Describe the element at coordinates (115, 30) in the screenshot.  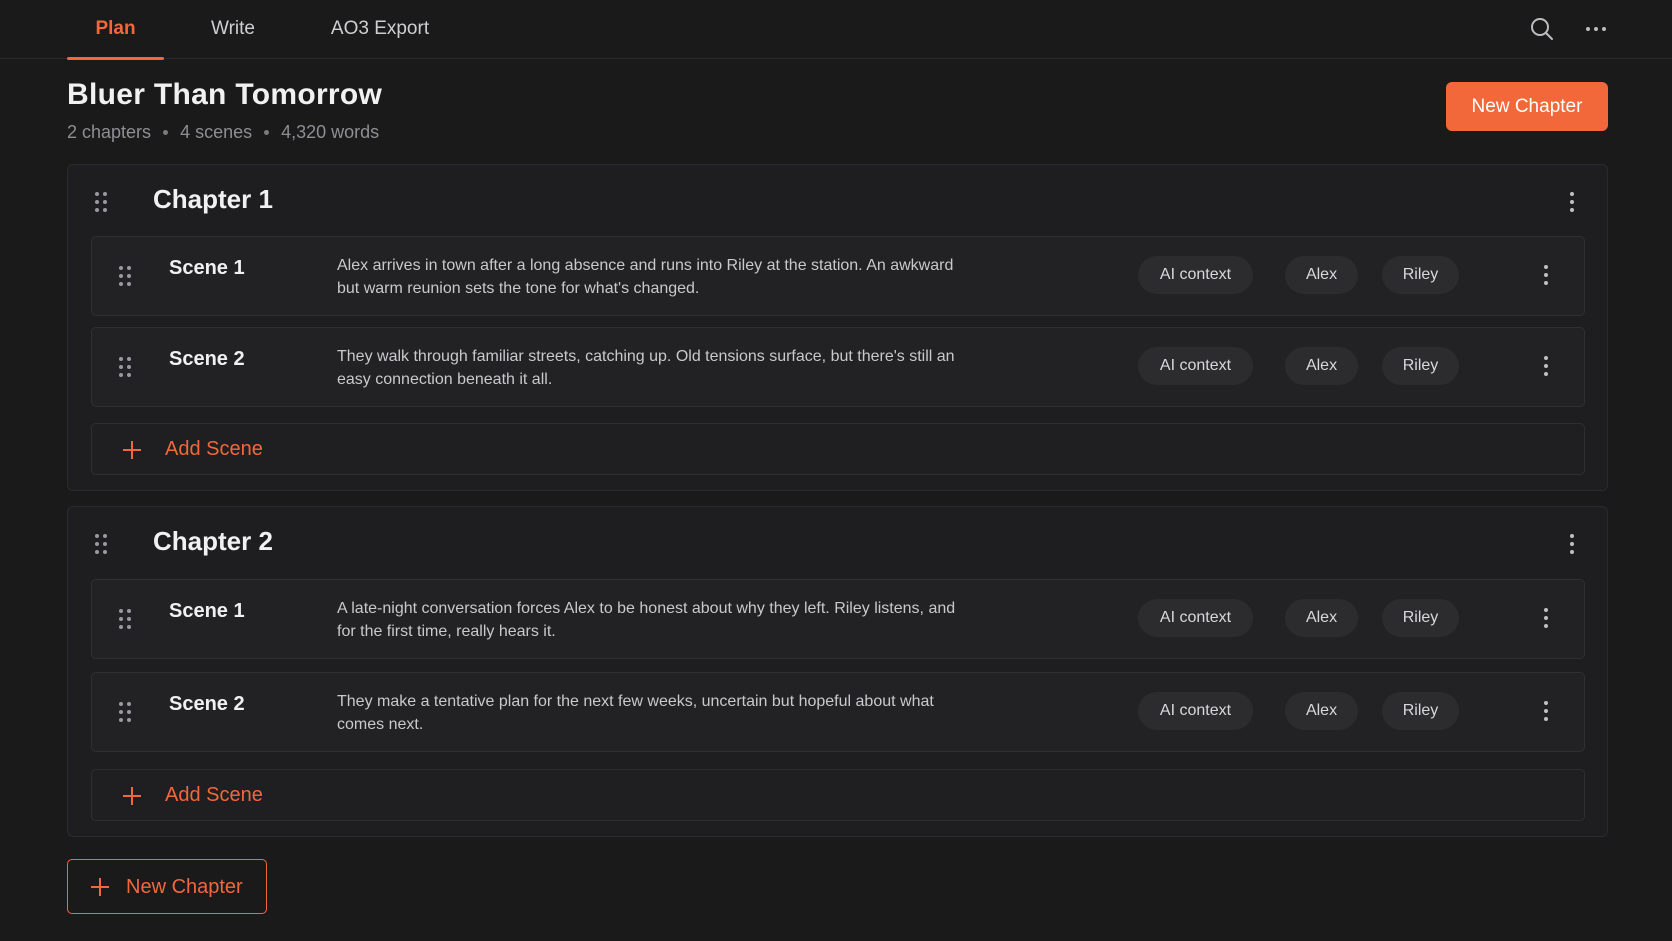
I see `tab-plan: Plan` at that location.